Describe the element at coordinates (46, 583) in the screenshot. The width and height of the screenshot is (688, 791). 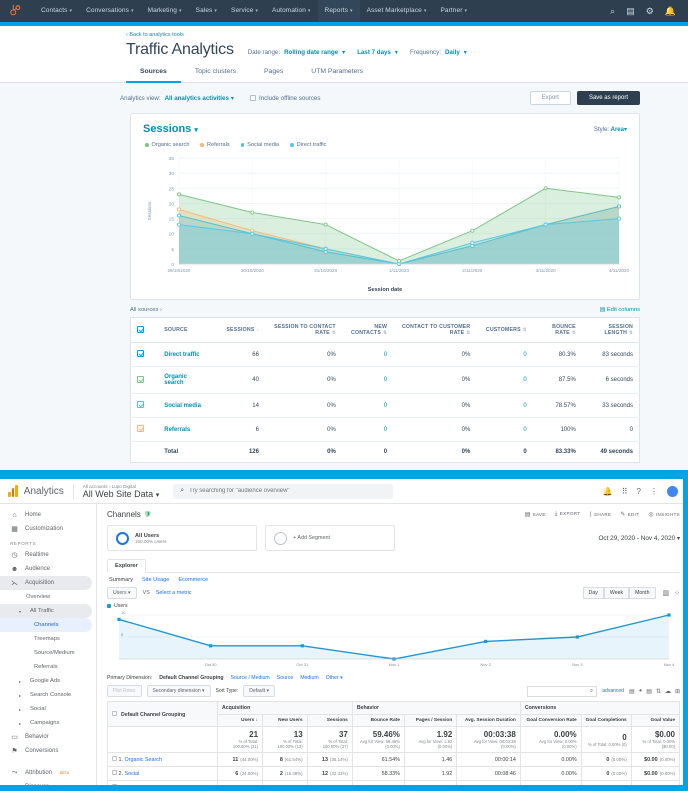
I see `sidebar-item-acquisition: ⋋ Acquisition` at that location.